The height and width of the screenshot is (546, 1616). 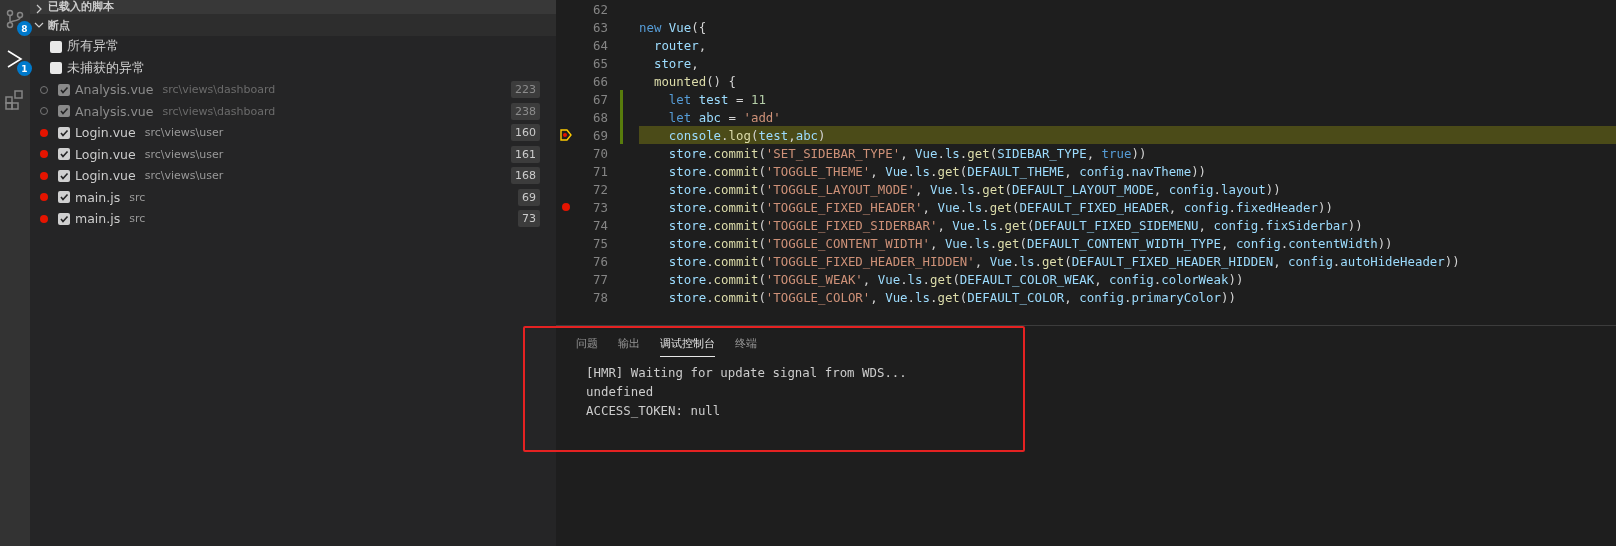 What do you see at coordinates (600, 207) in the screenshot?
I see `line-number: 73` at bounding box center [600, 207].